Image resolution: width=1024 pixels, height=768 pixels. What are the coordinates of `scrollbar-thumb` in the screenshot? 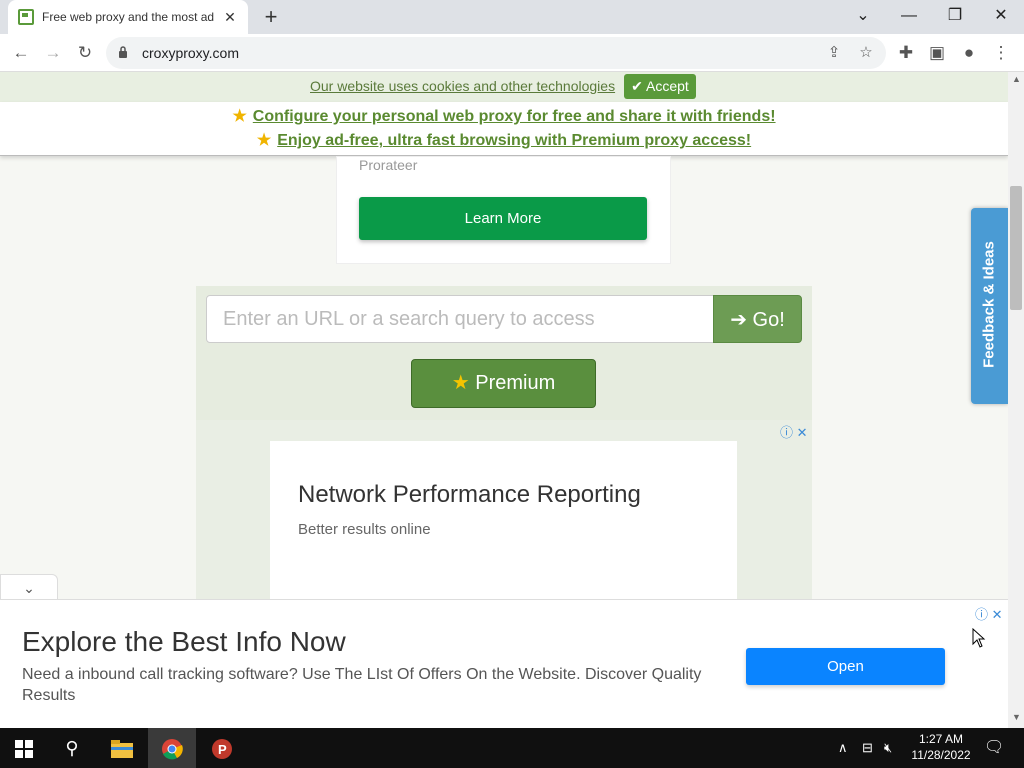 It's located at (1016, 248).